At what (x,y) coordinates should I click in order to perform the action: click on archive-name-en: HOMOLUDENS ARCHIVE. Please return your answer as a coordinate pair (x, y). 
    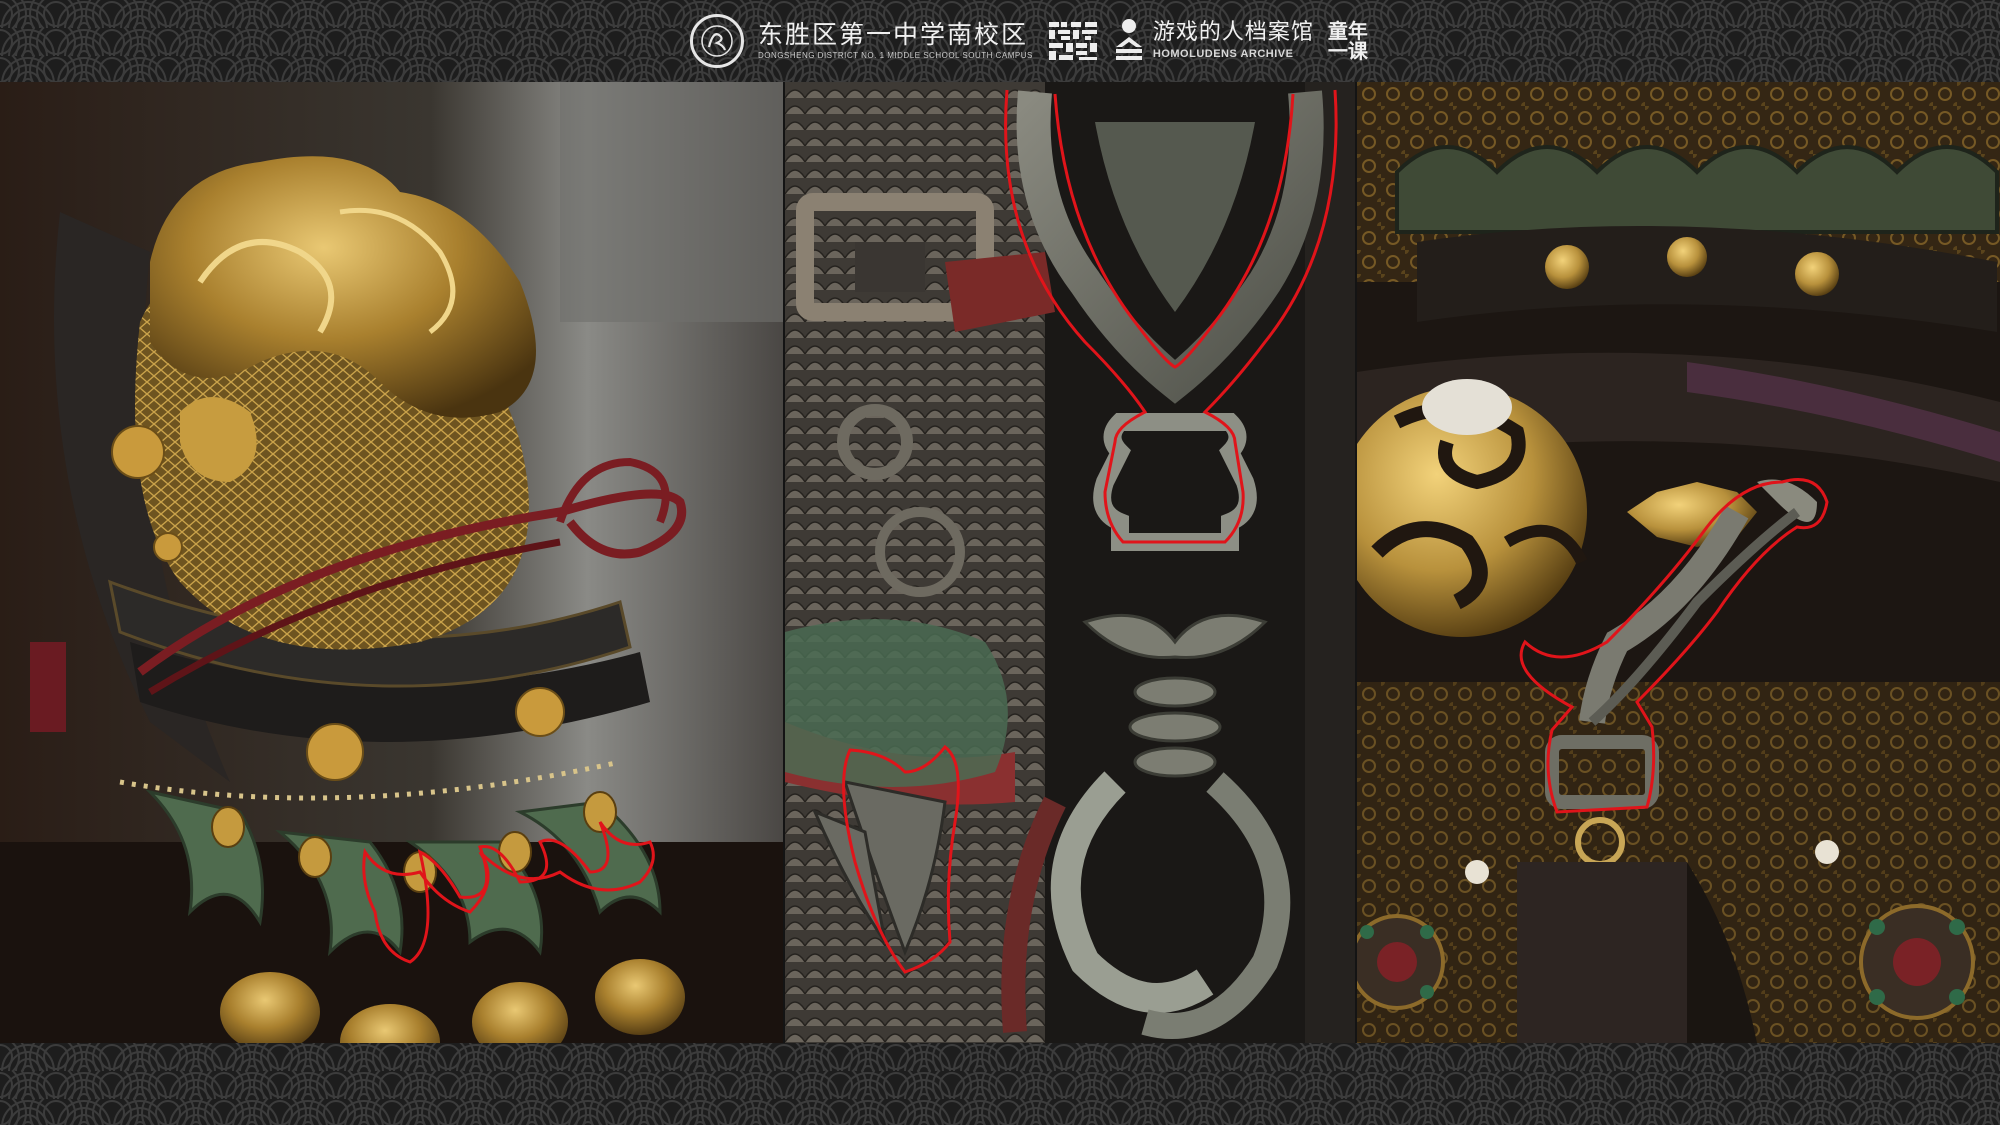
    Looking at the image, I should click on (1223, 54).